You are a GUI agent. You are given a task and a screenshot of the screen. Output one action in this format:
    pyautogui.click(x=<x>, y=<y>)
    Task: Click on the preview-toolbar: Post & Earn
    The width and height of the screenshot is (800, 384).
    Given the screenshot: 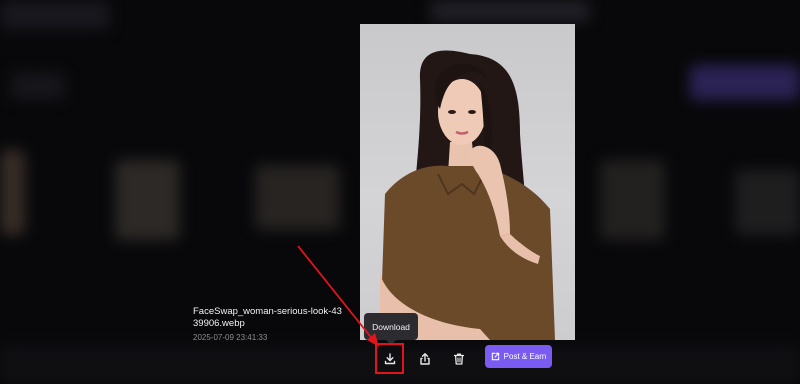 What is the action you would take?
    pyautogui.click(x=400, y=358)
    